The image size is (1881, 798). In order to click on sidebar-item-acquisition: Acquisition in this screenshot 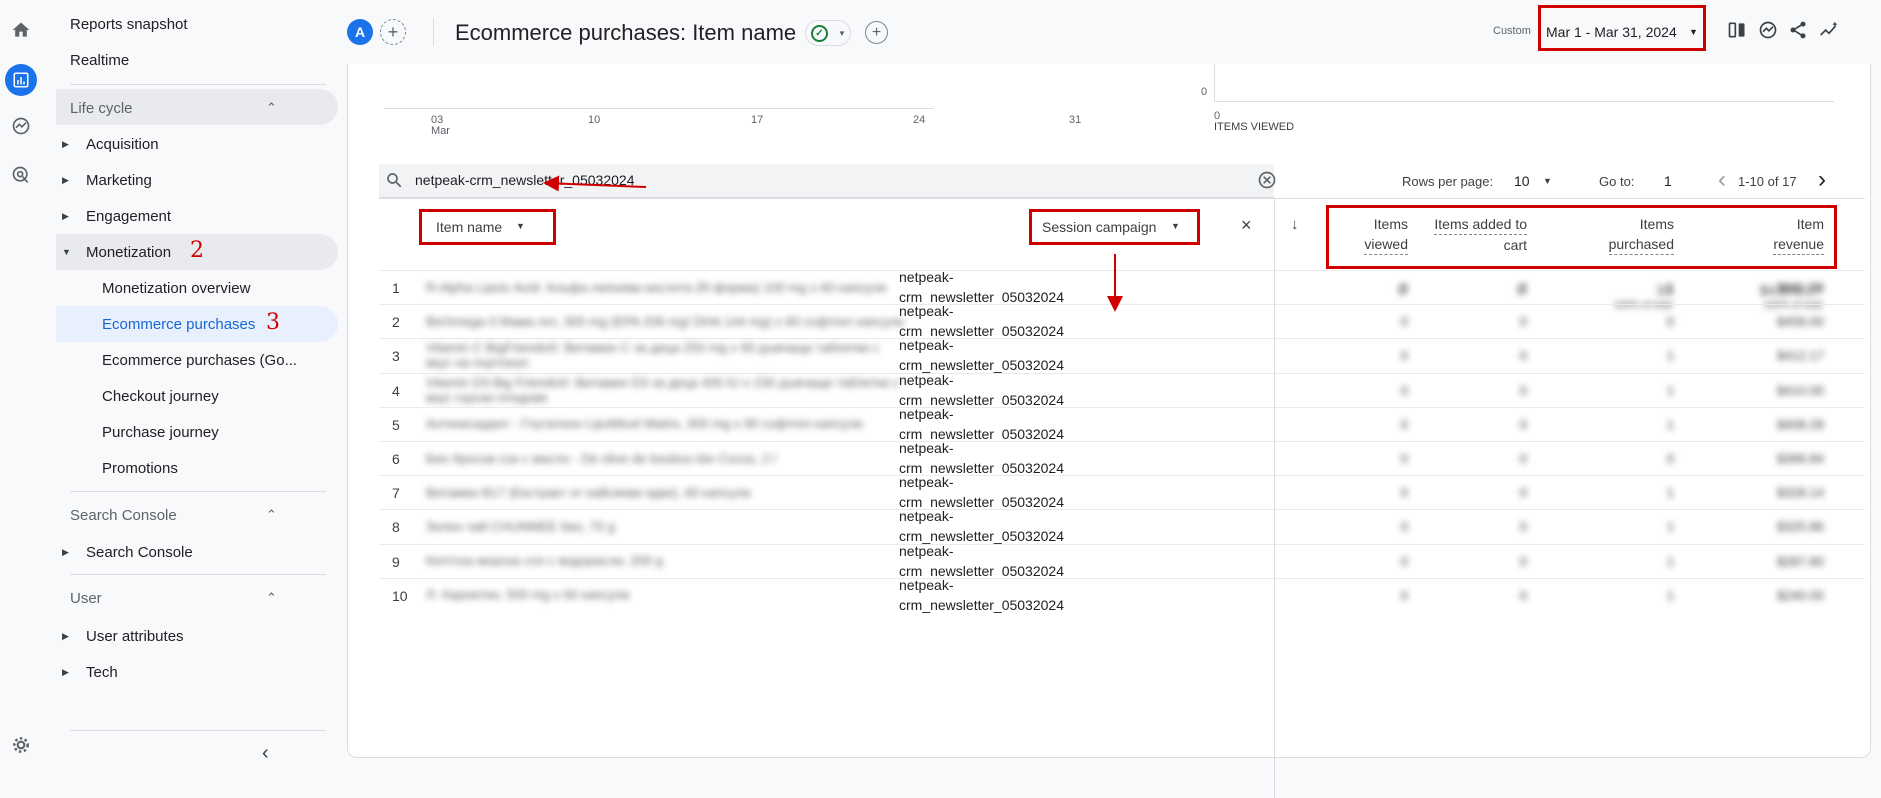, I will do `click(122, 144)`.